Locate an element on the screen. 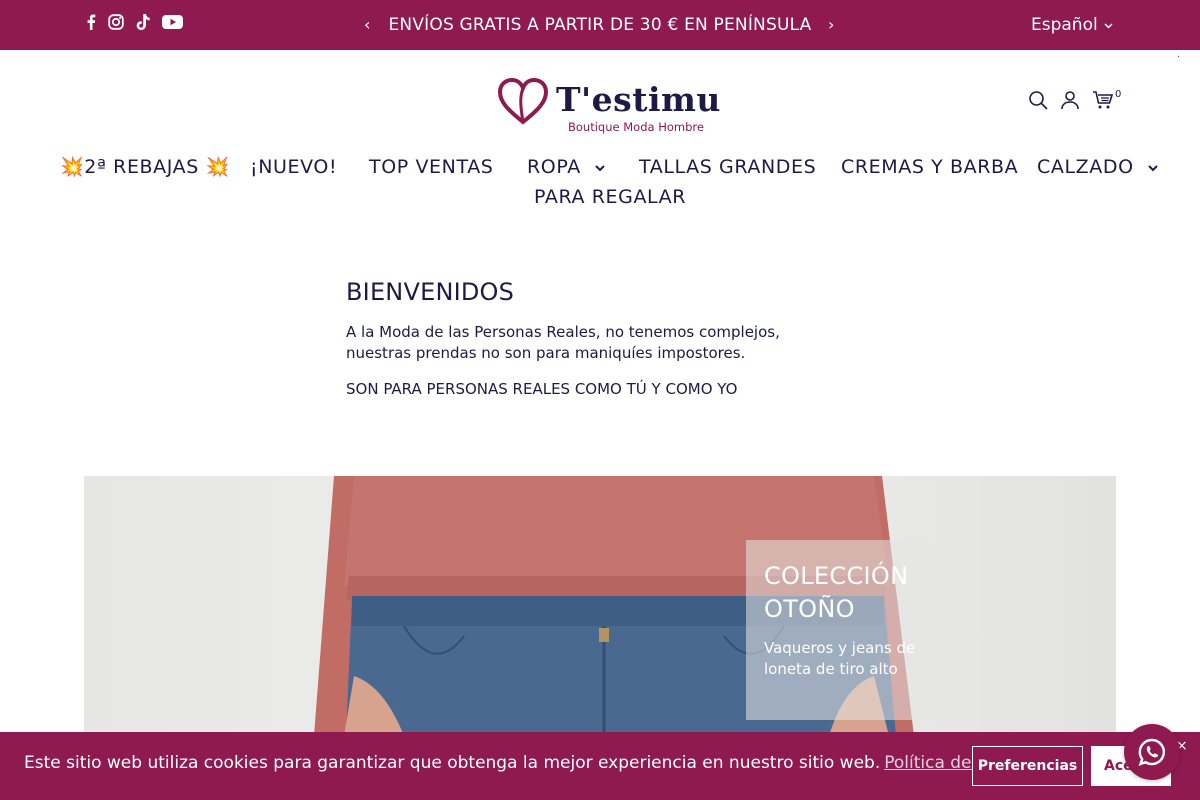 This screenshot has width=1200, height=800. language-selector: Español is located at coordinates (1072, 25).